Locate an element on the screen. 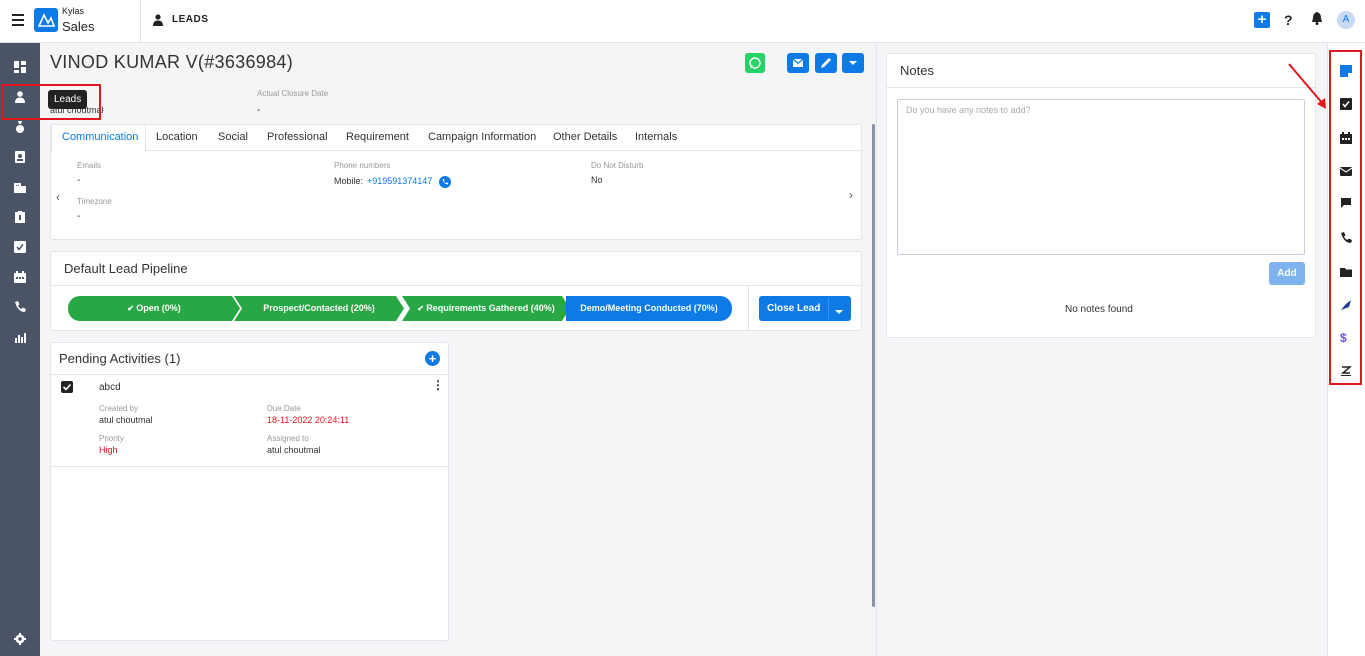 Image resolution: width=1365 pixels, height=656 pixels. assigned-to-label: Assigned to is located at coordinates (288, 438).